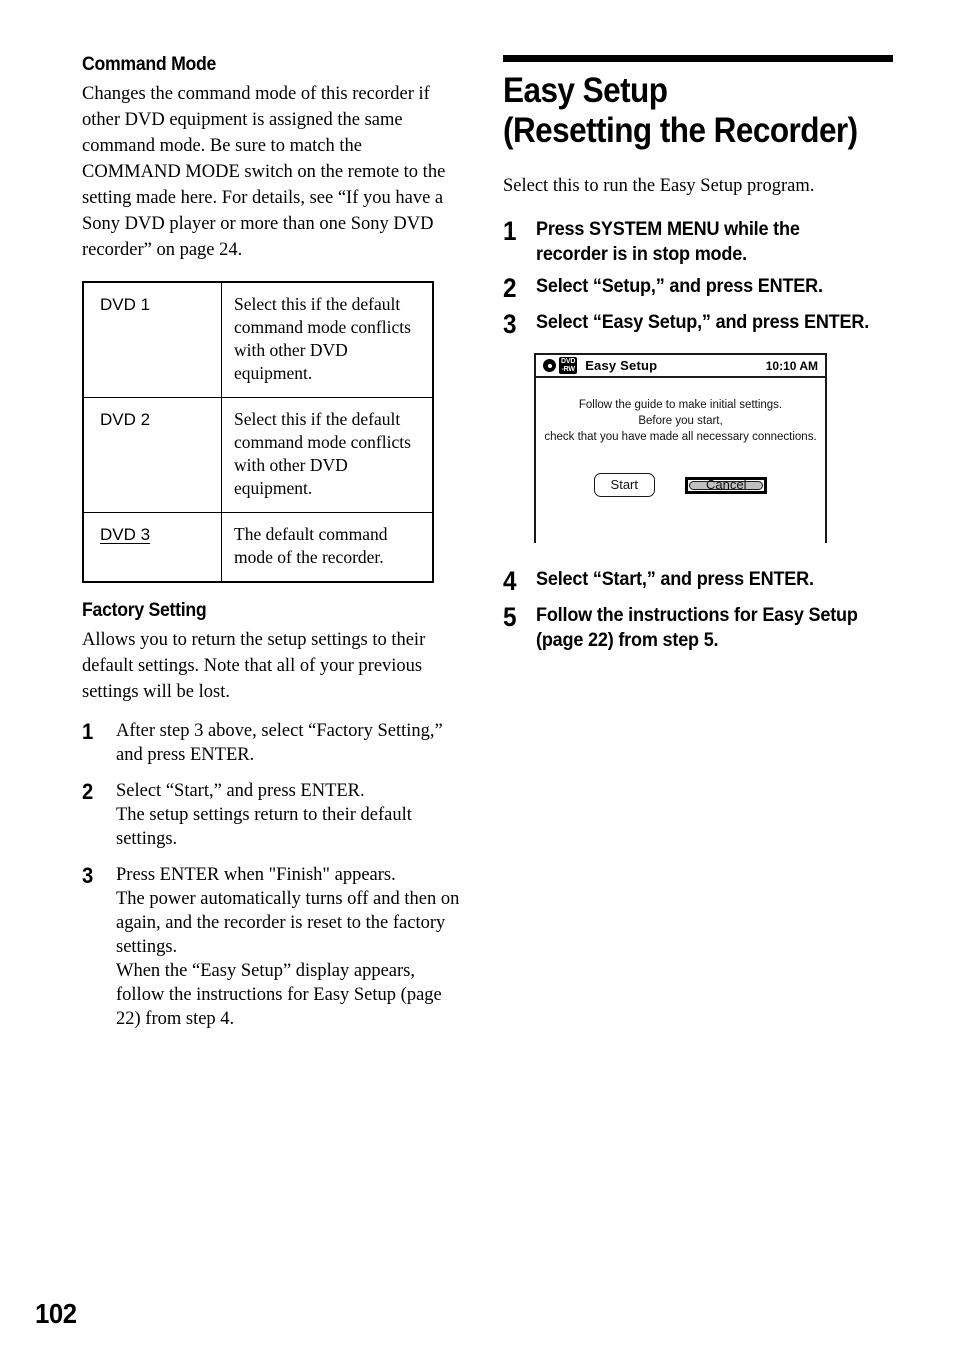  What do you see at coordinates (680, 421) in the screenshot?
I see `screen-message-line: Before you start,` at bounding box center [680, 421].